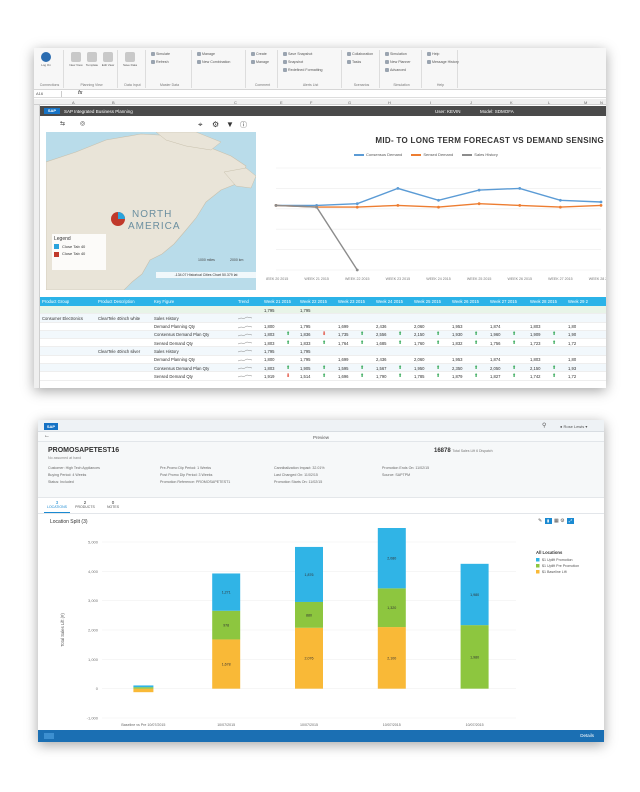 The width and height of the screenshot is (640, 792). What do you see at coordinates (152, 214) in the screenshot?
I see `map-label-north: NORTH` at bounding box center [152, 214].